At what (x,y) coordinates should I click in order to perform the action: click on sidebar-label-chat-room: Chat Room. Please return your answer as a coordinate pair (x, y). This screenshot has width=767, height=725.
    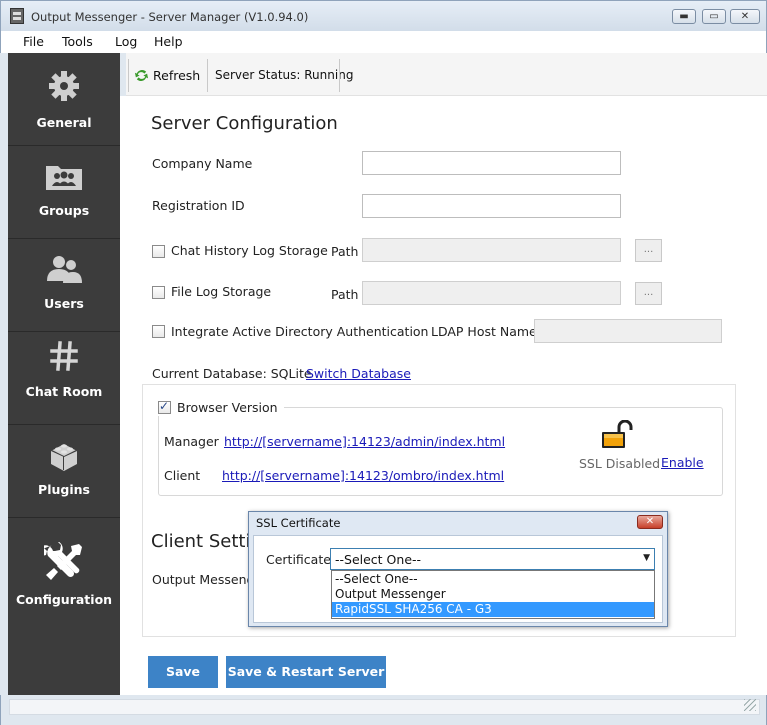
    Looking at the image, I should click on (64, 391).